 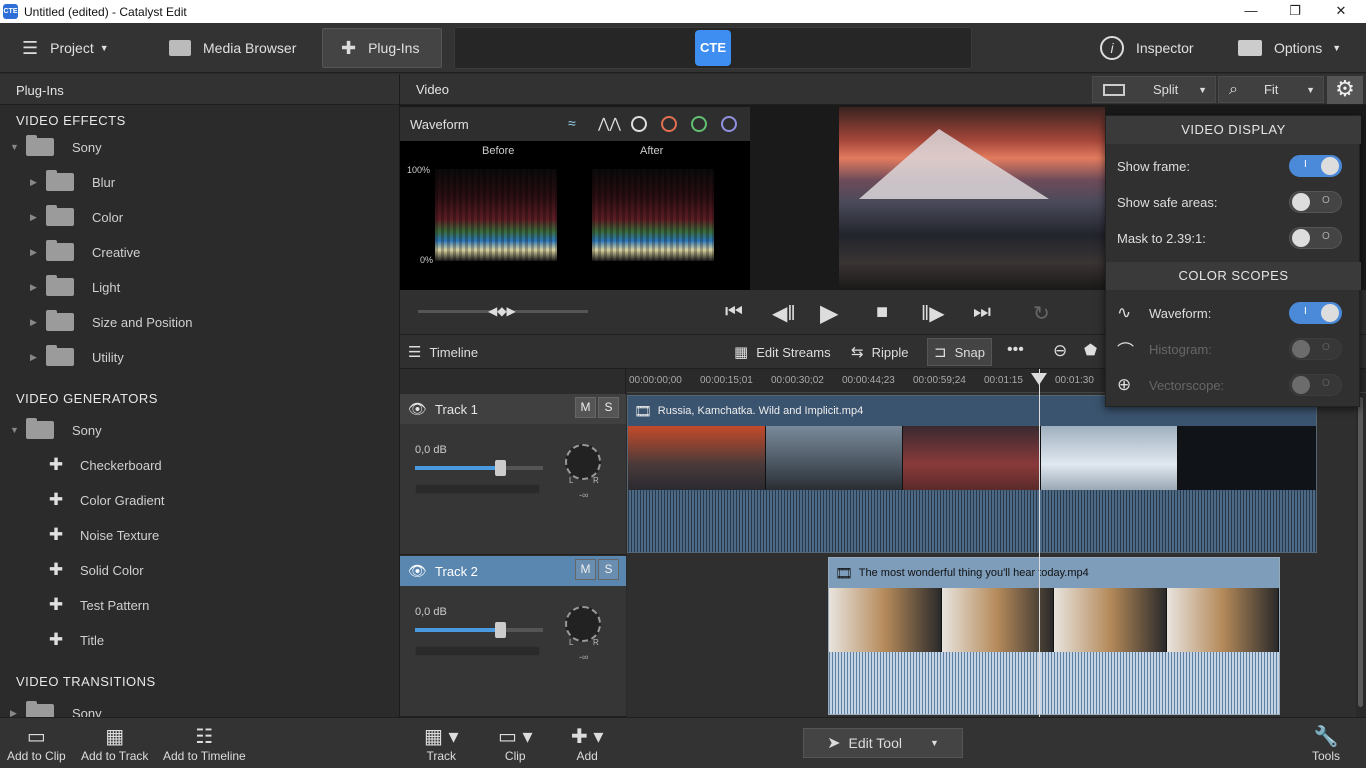 What do you see at coordinates (1234, 385) in the screenshot?
I see `vectorscope-row: ⊕ Vectorscope: O` at bounding box center [1234, 385].